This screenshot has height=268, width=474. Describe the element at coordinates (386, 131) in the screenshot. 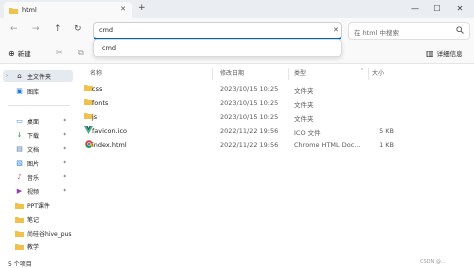

I see `file-size: 5 KB` at that location.